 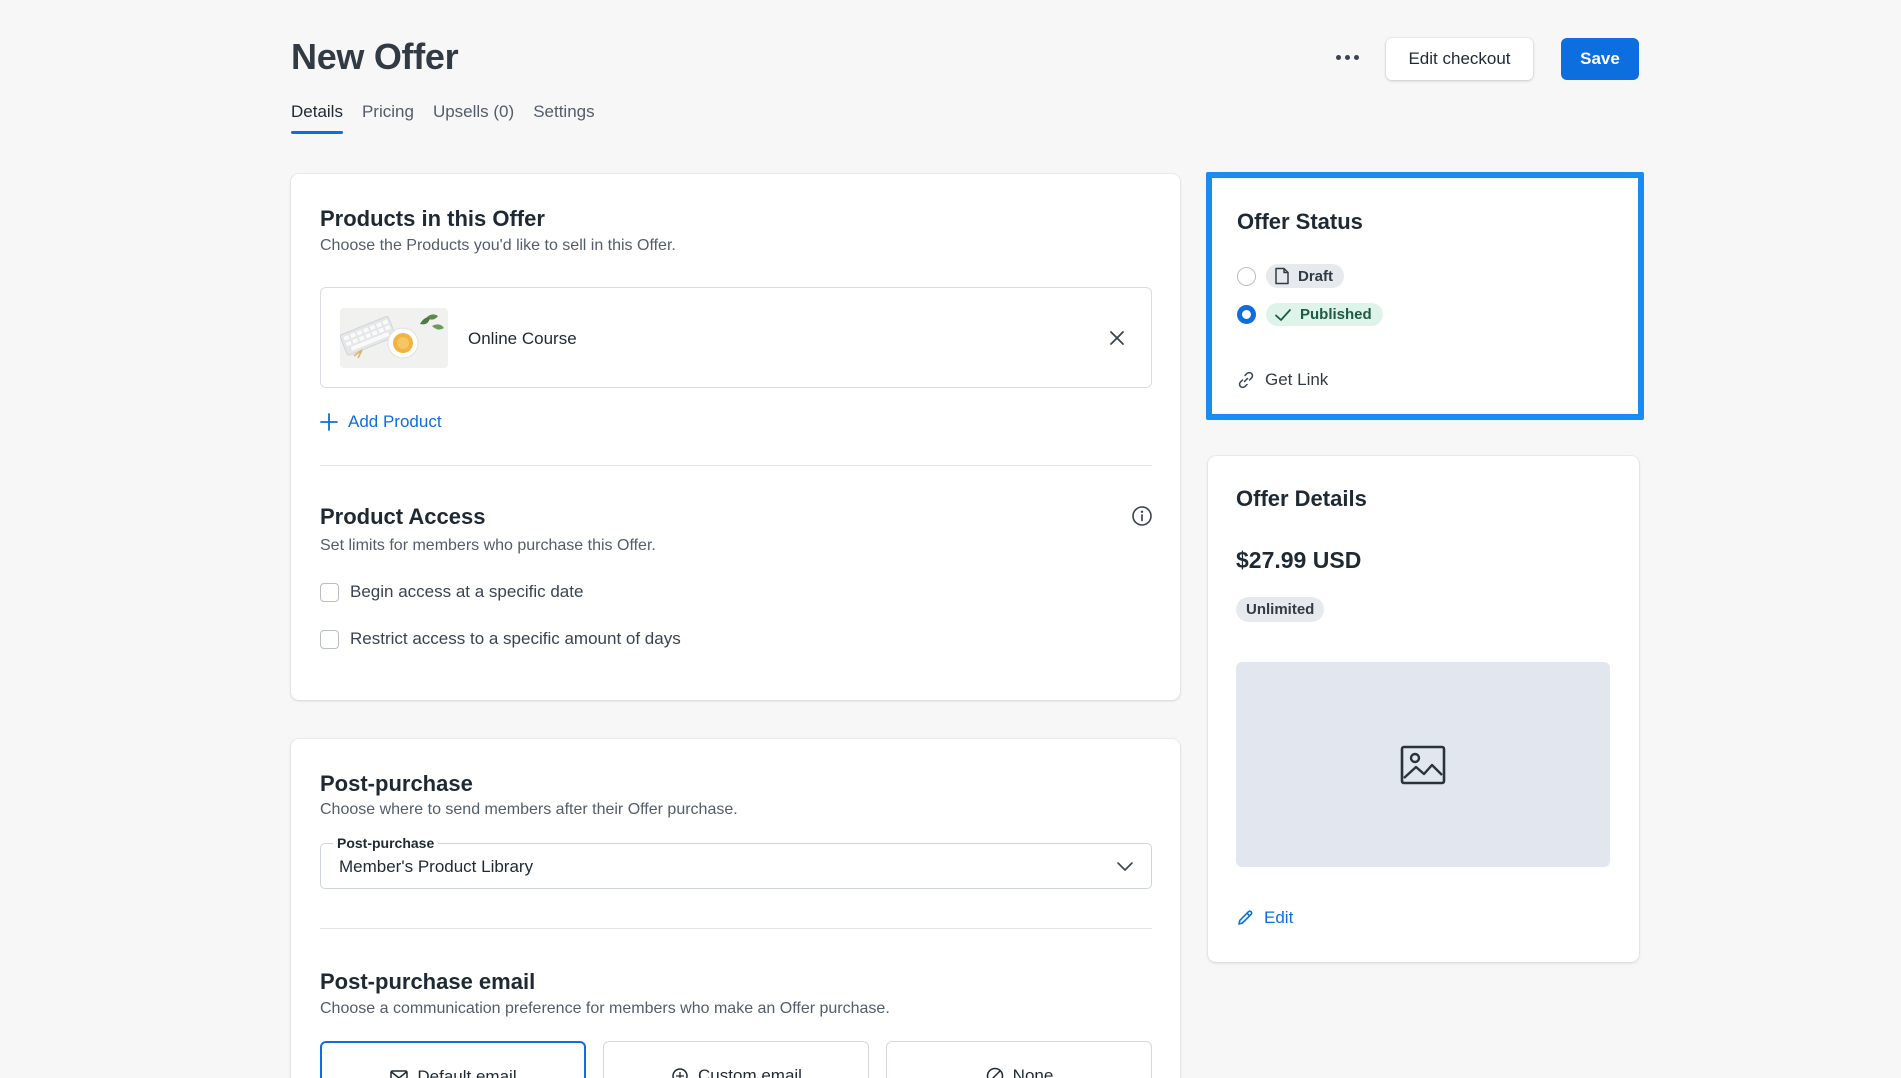 I want to click on post-purchase-select: Post-purchase Member's Product Library, so click(x=736, y=862).